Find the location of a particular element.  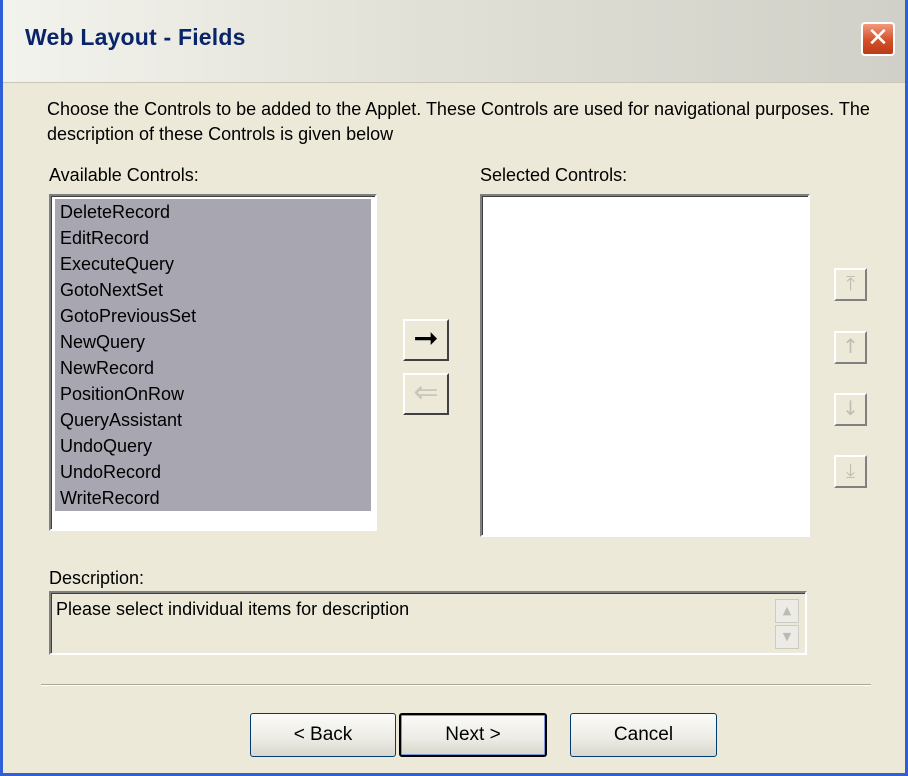

list-item-goto-previous-set: GotoPreviousSet is located at coordinates (213, 316).